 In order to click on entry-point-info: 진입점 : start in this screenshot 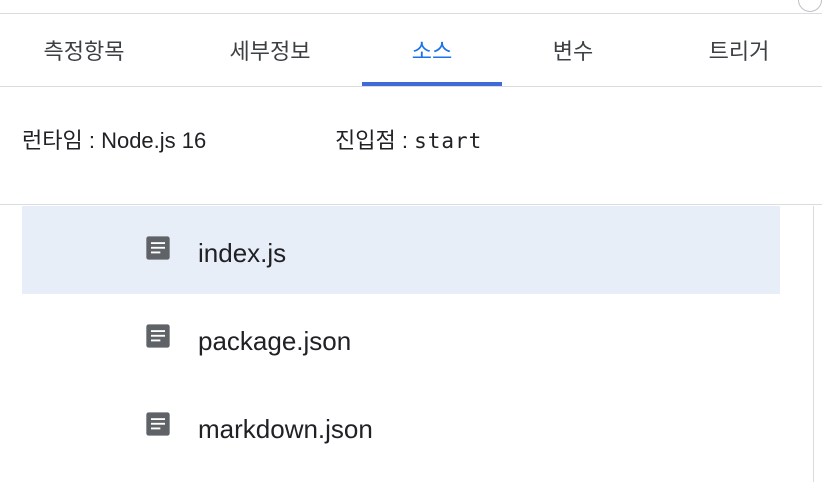, I will do `click(408, 139)`.